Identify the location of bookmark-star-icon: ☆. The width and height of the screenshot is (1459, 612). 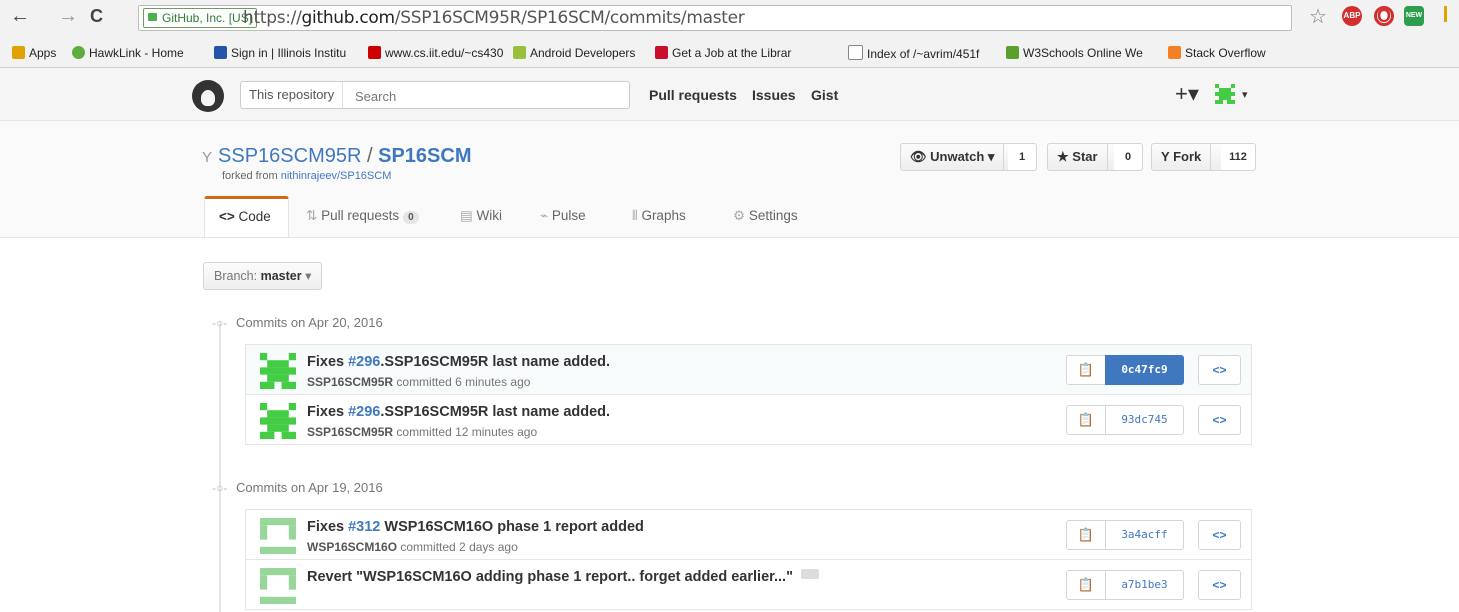
(1318, 16).